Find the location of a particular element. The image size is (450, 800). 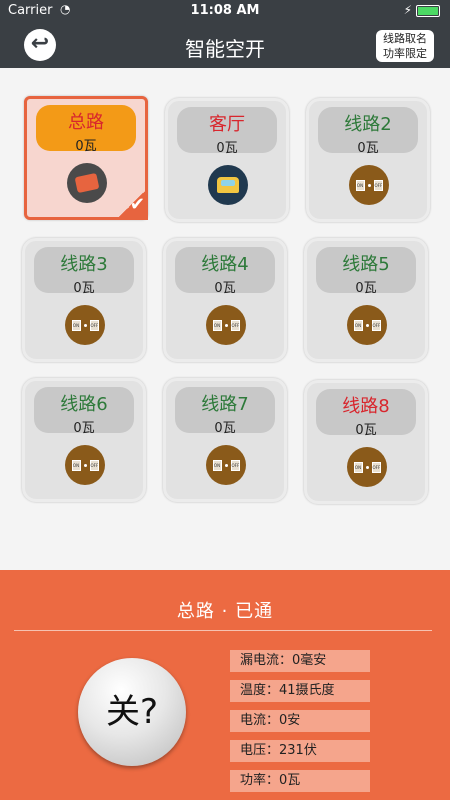

circuit-card-line-6: 线路6 0瓦 ON OFF is located at coordinates (84, 440).